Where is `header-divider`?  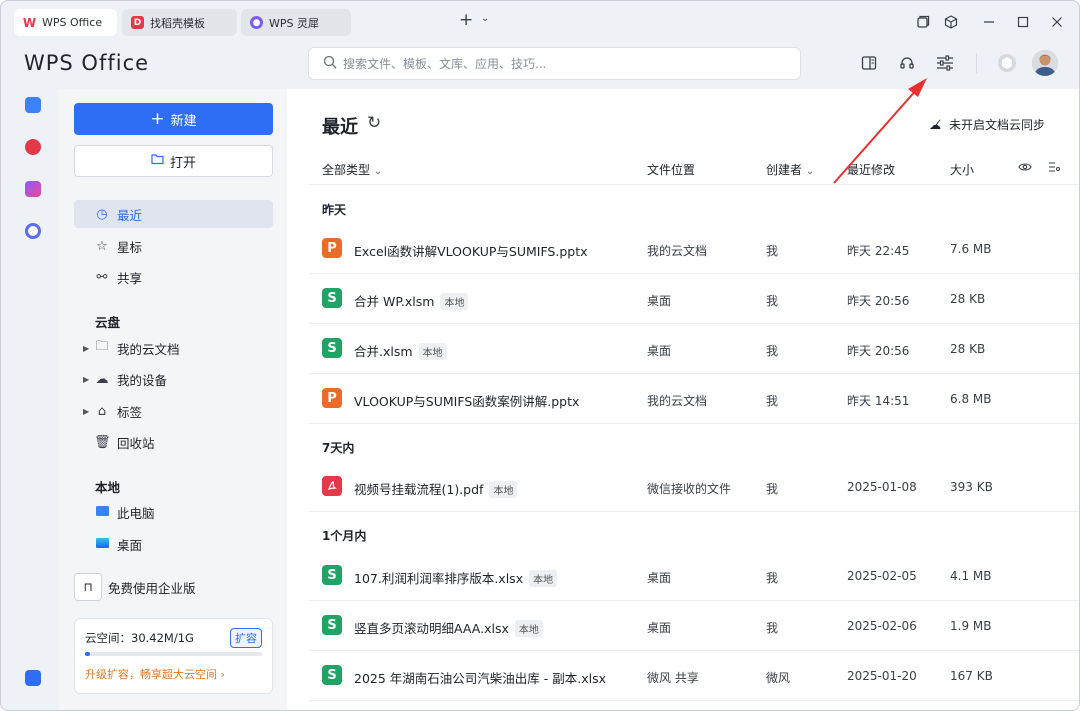
header-divider is located at coordinates (976, 63).